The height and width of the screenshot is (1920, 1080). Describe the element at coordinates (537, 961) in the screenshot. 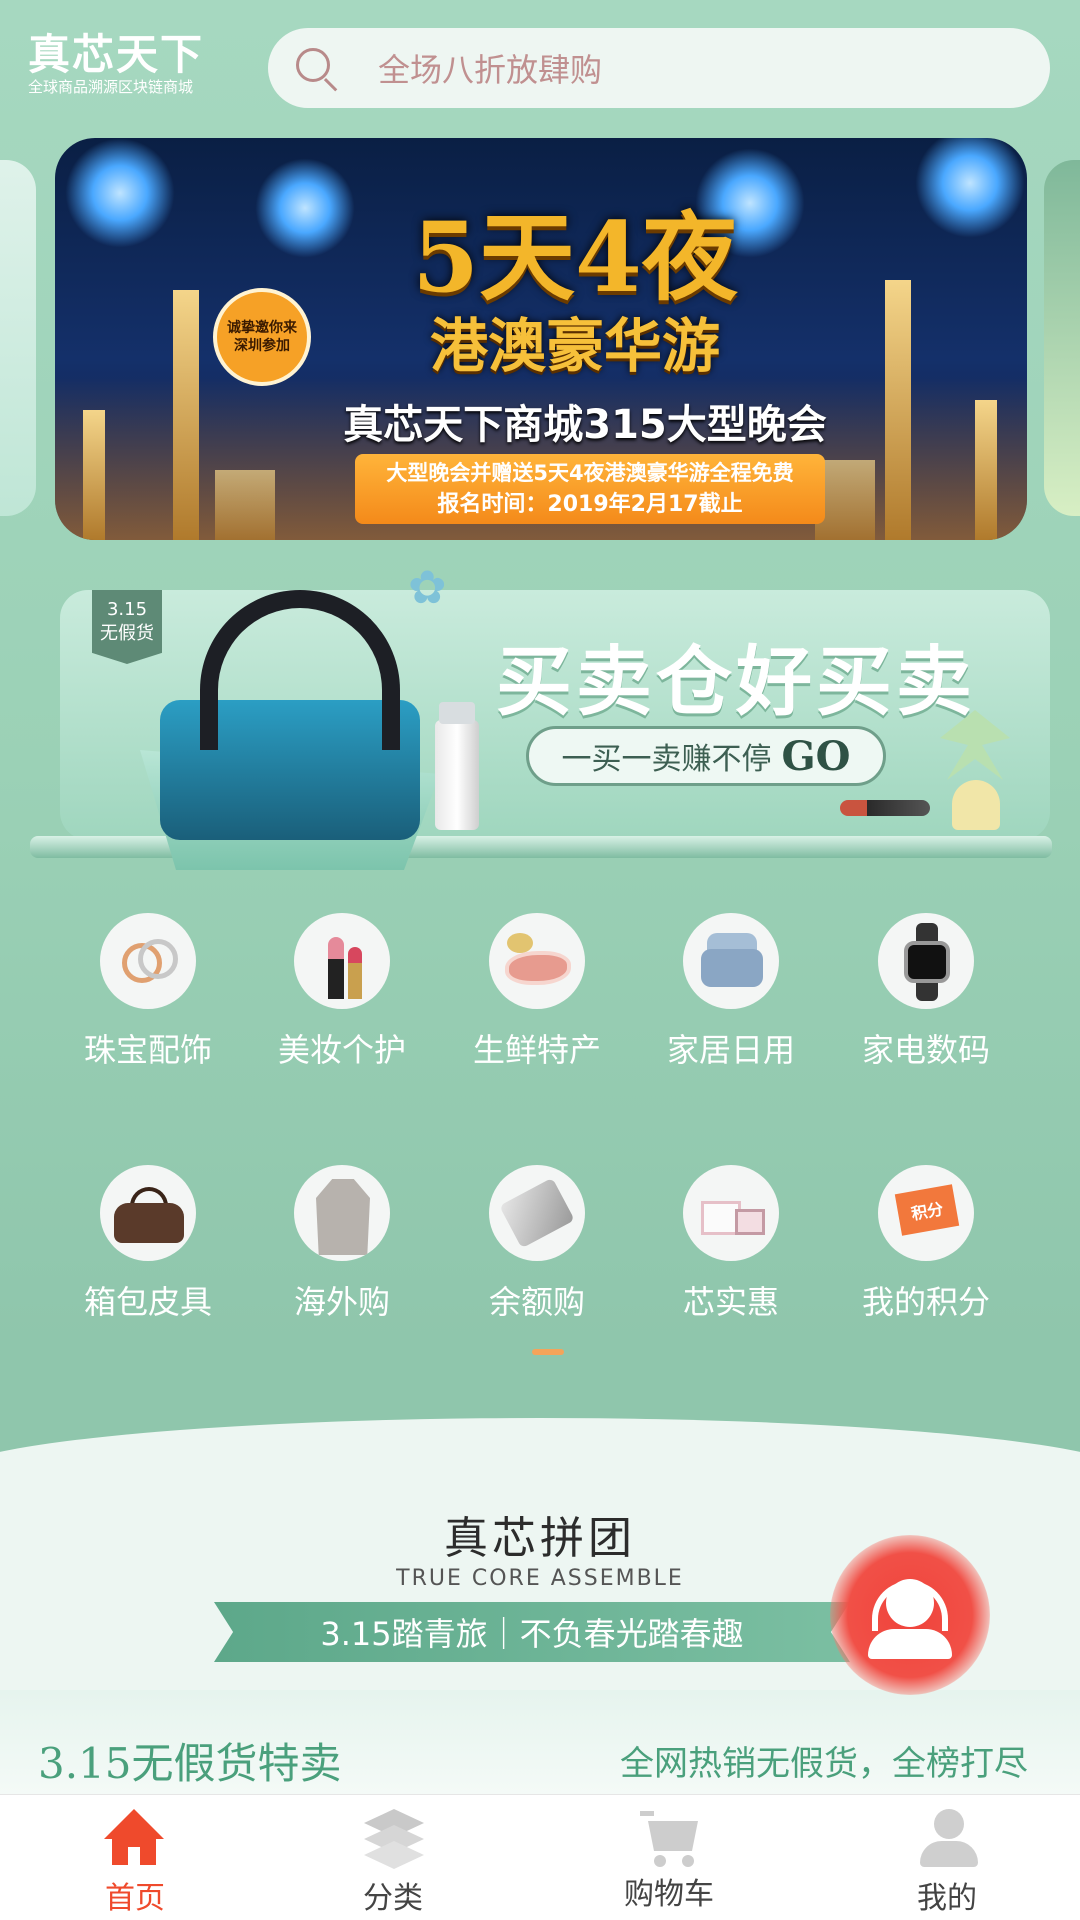

I see `fresh-food-icon` at that location.